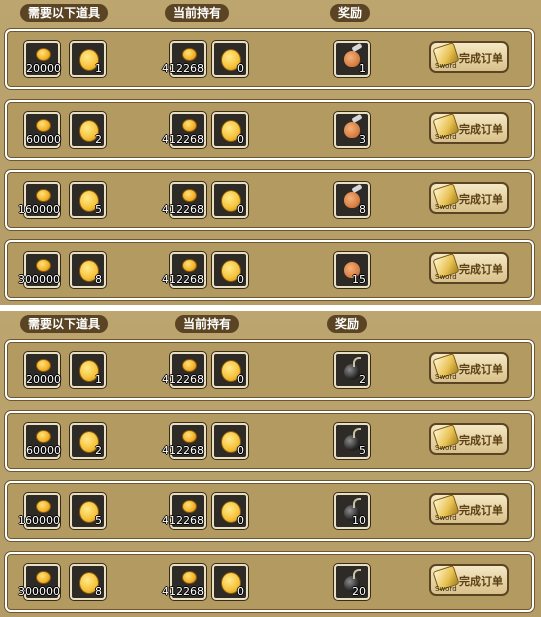 This screenshot has width=541, height=617. What do you see at coordinates (352, 441) in the screenshot?
I see `reward-slot: 5` at bounding box center [352, 441].